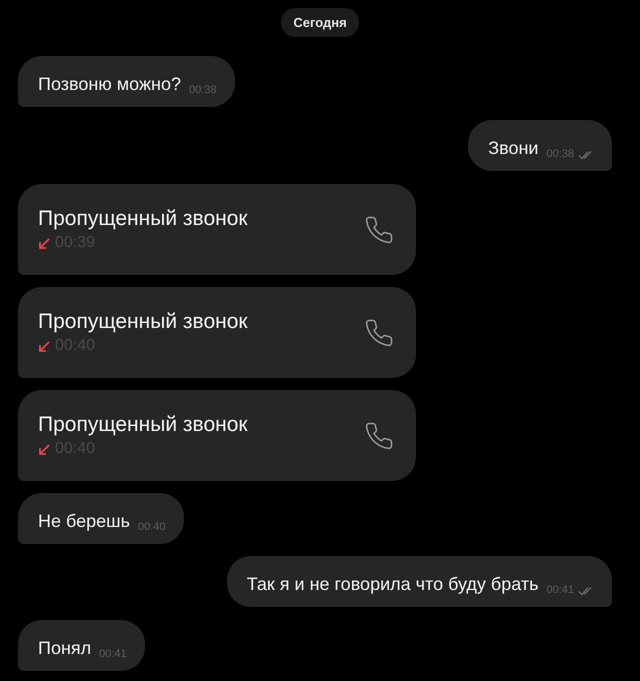 This screenshot has width=640, height=681. What do you see at coordinates (392, 584) in the screenshot?
I see `message-text: Так я и не говорила что буду брать` at bounding box center [392, 584].